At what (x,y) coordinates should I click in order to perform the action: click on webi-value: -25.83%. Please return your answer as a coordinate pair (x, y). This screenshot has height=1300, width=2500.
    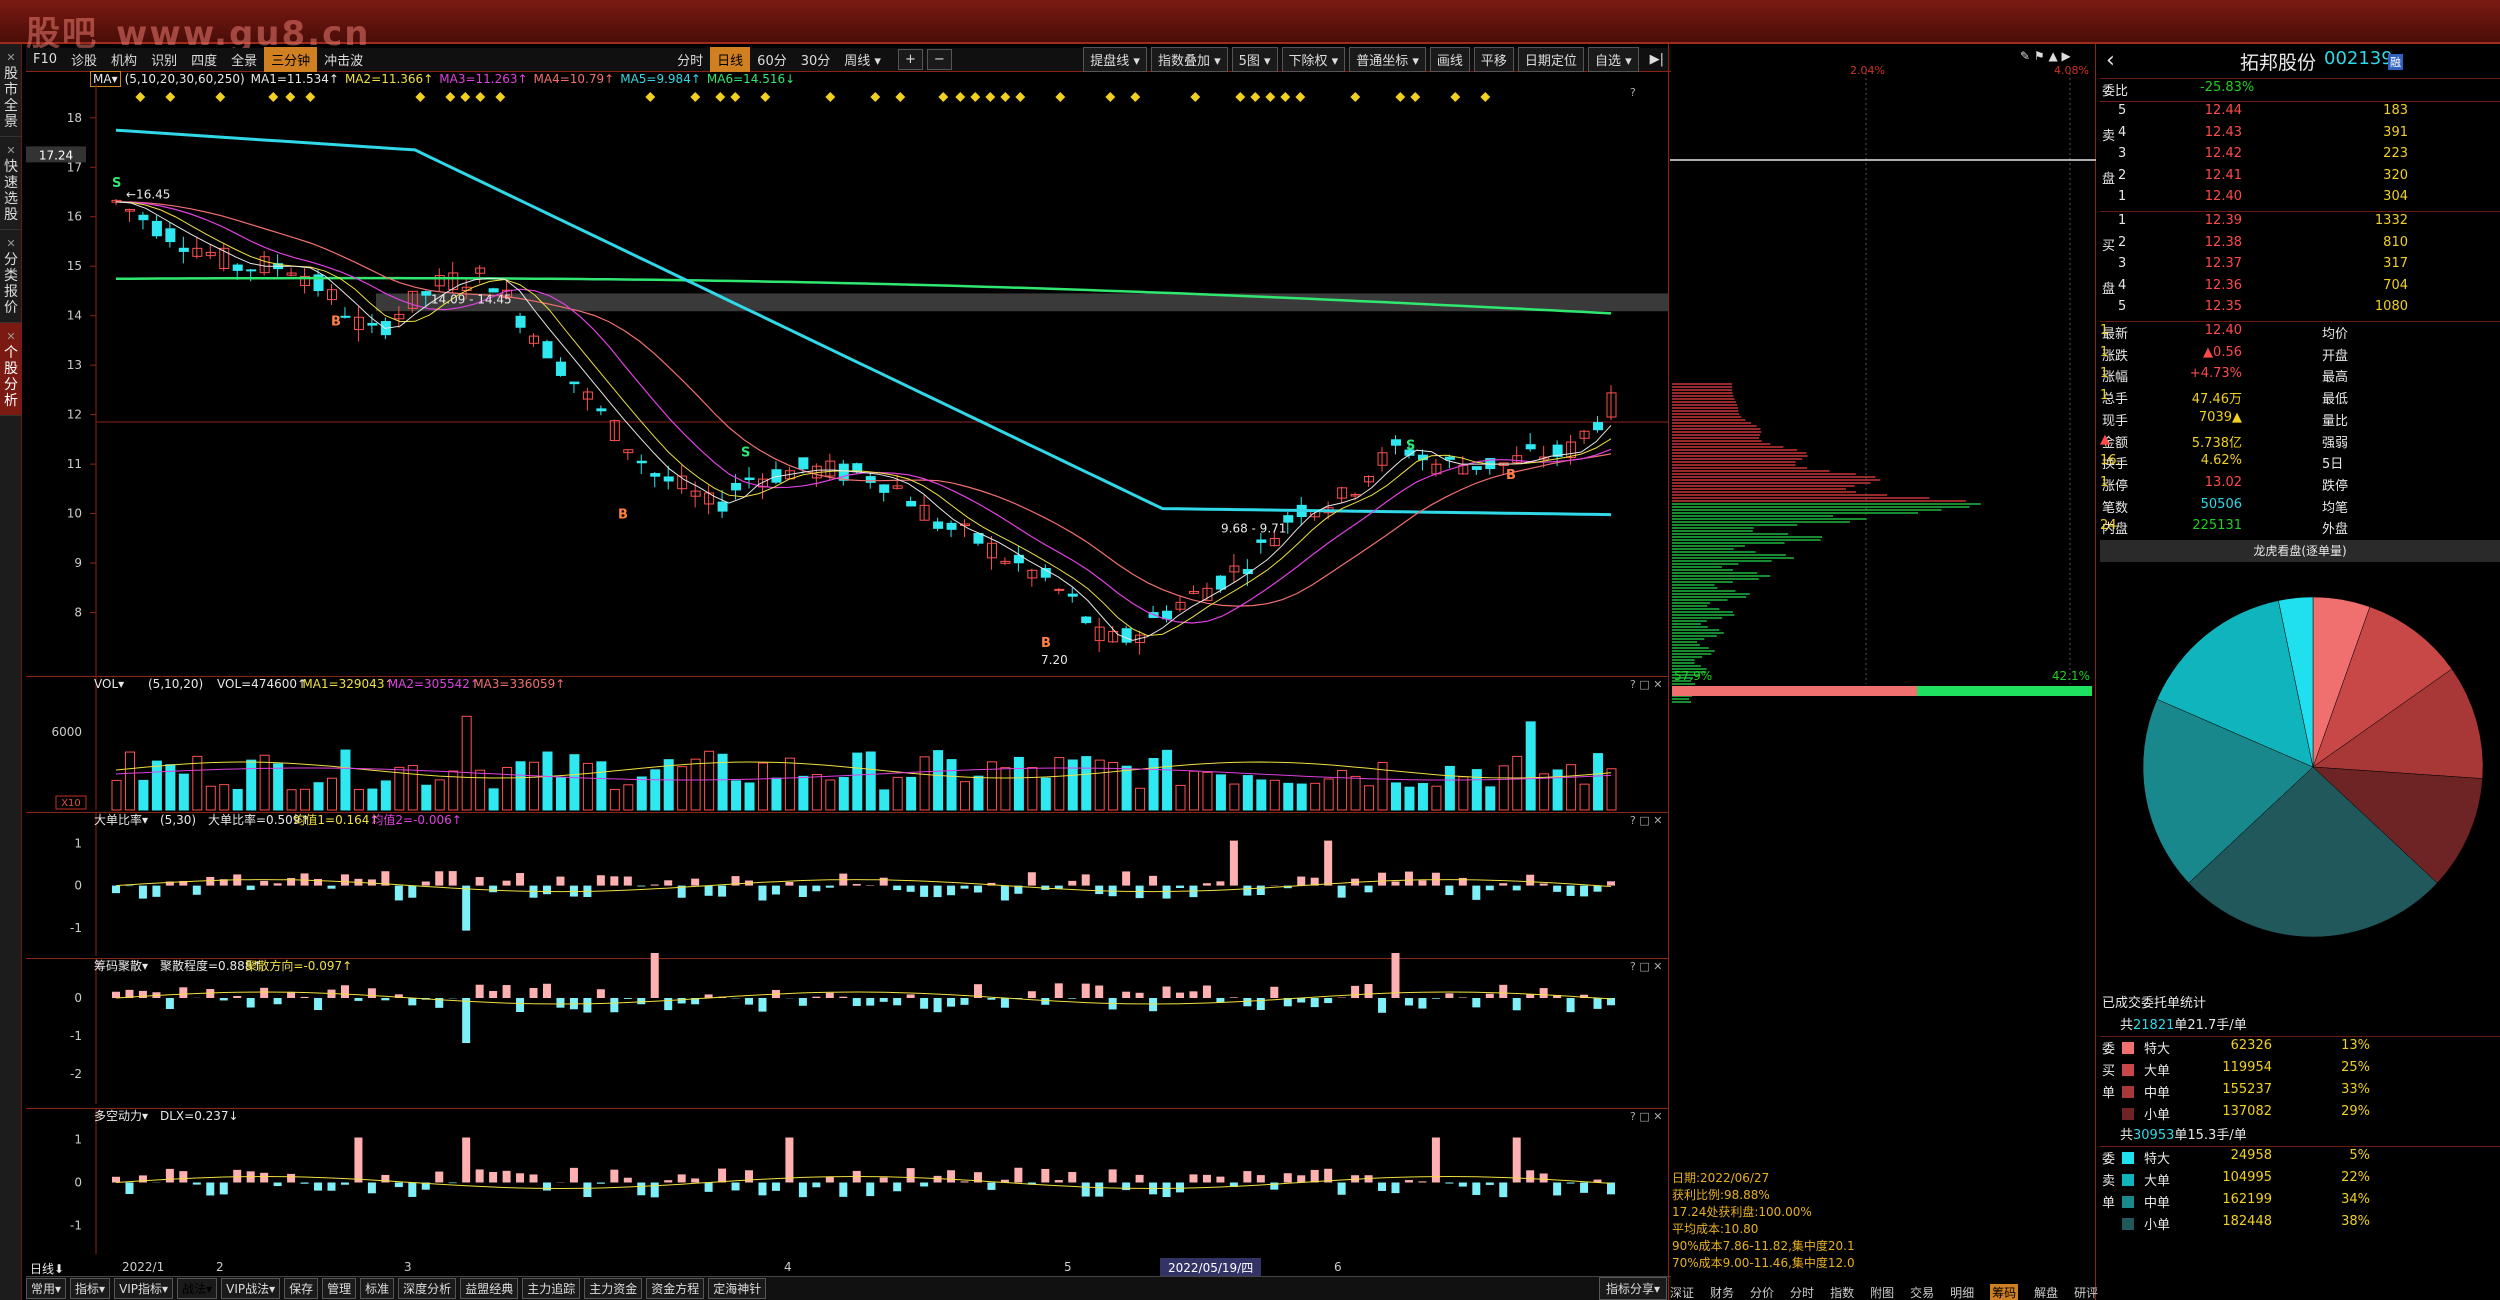
    Looking at the image, I should click on (2227, 87).